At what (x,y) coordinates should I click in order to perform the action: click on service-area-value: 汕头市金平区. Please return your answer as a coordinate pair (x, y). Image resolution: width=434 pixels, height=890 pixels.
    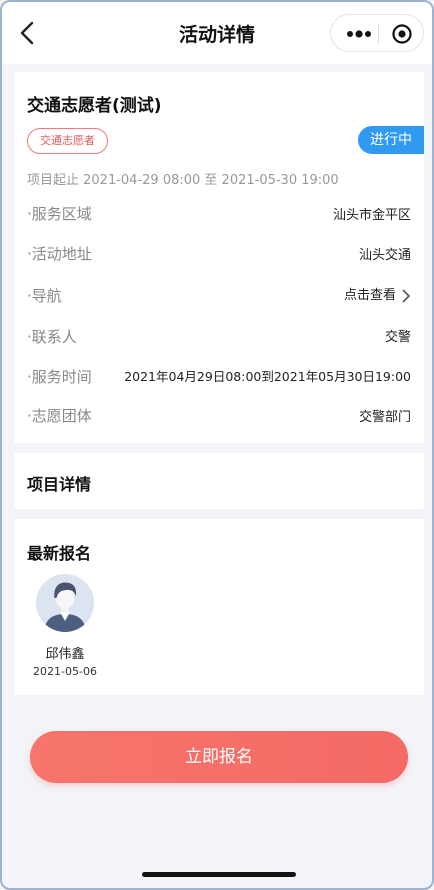
    Looking at the image, I should click on (371, 215).